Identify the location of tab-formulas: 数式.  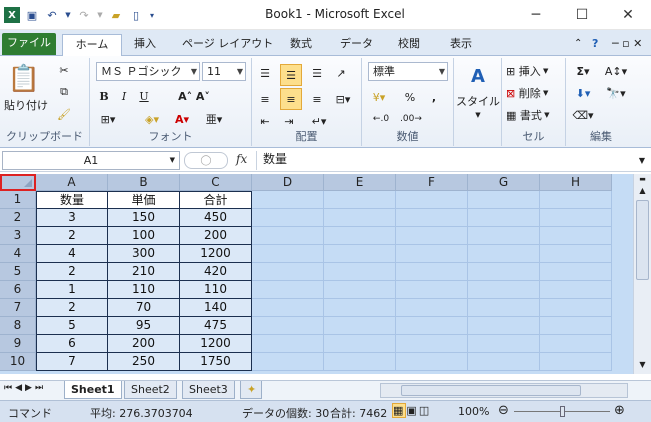
(301, 45).